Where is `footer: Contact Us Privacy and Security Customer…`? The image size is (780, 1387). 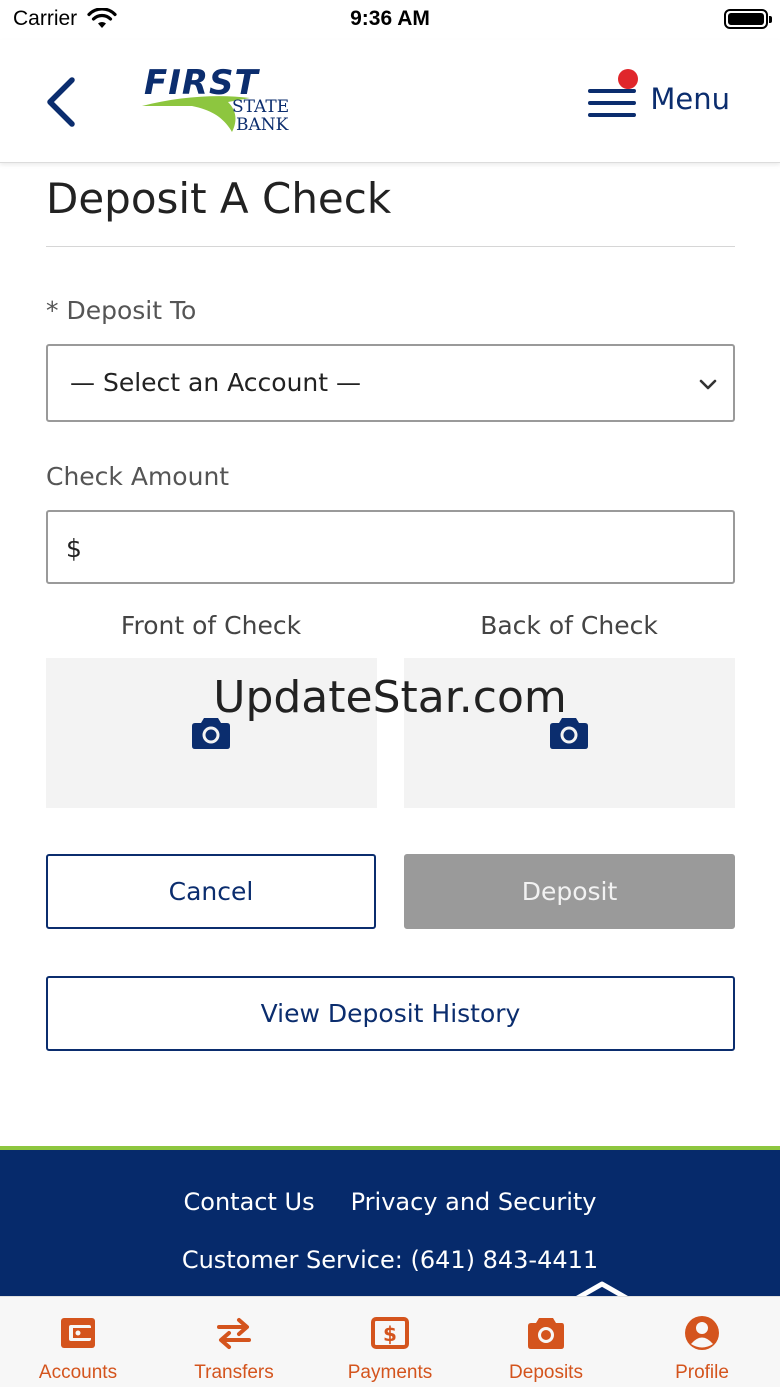 footer: Contact Us Privacy and Security Customer… is located at coordinates (390, 1223).